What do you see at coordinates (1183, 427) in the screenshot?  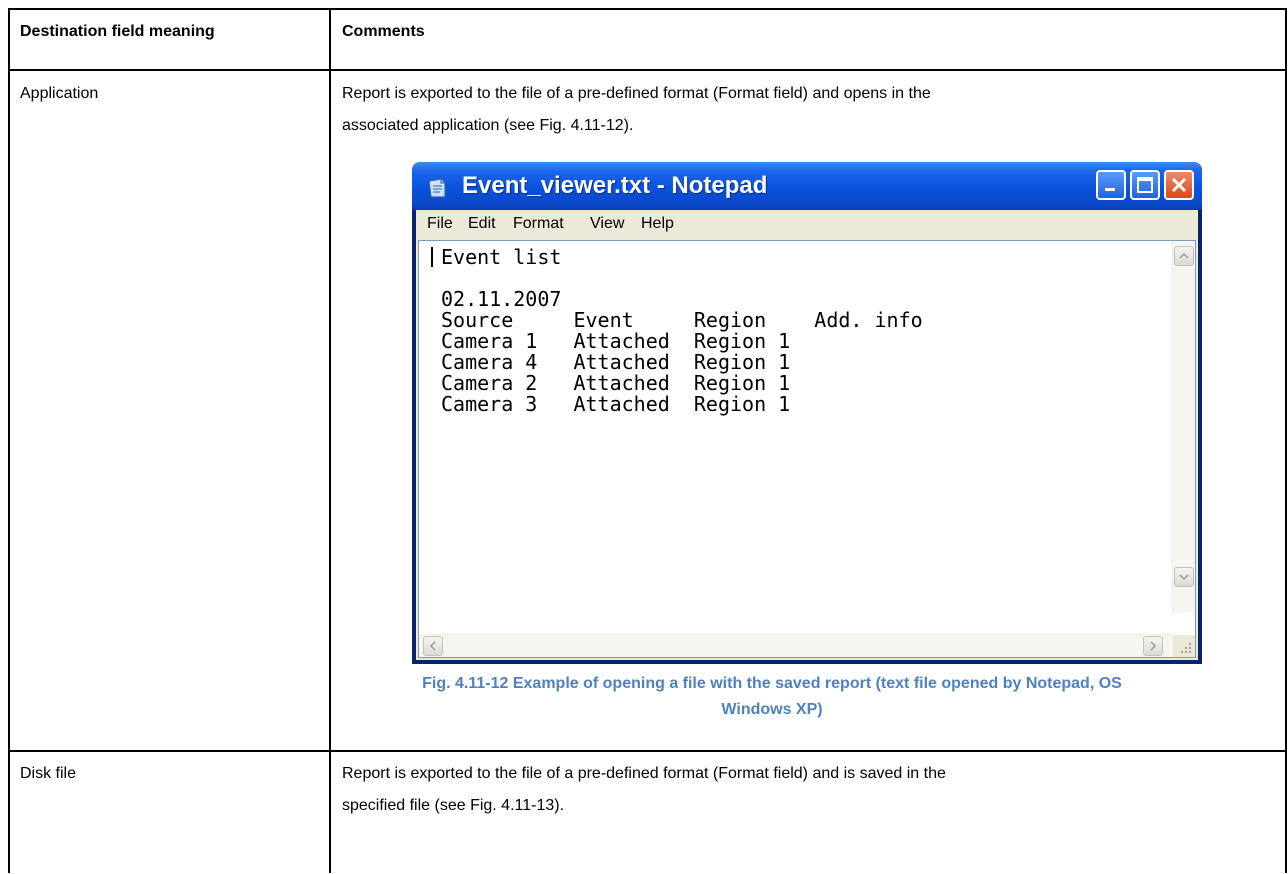 I see `vertical-scrollbar` at bounding box center [1183, 427].